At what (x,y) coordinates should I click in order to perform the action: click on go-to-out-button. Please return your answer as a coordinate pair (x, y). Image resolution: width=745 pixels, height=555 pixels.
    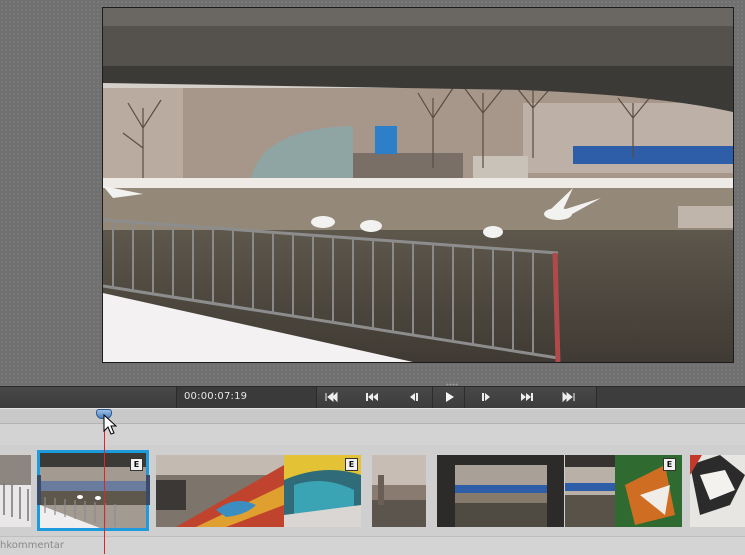
    Looking at the image, I should click on (569, 397).